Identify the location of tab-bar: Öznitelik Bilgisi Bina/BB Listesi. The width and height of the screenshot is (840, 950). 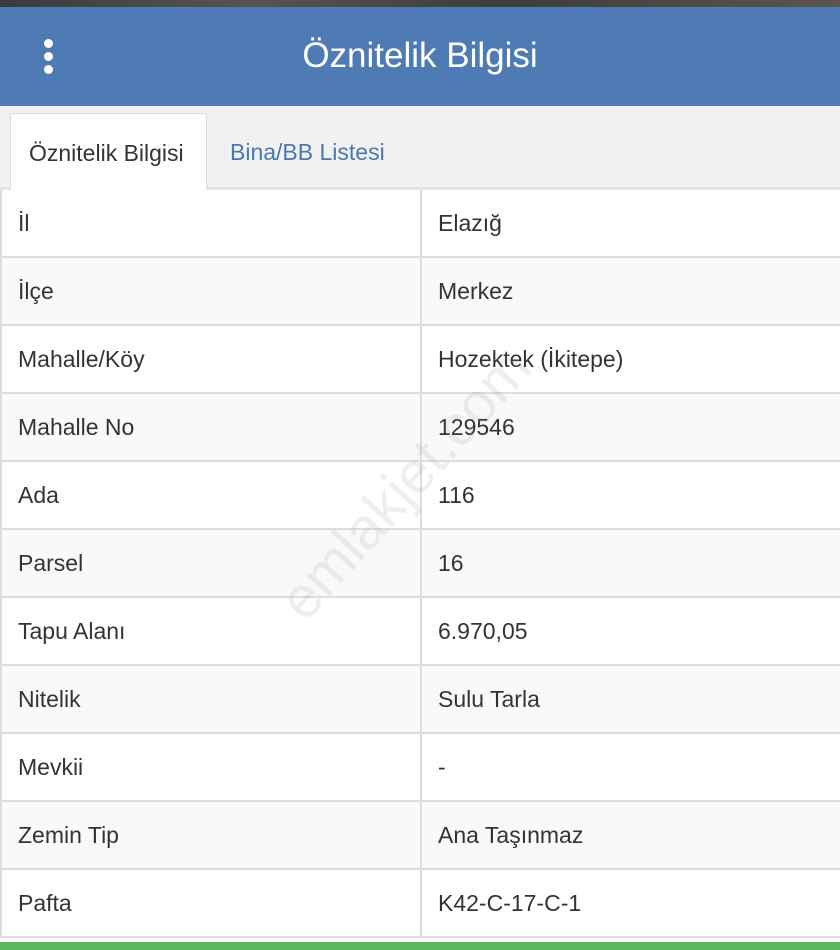
(420, 149).